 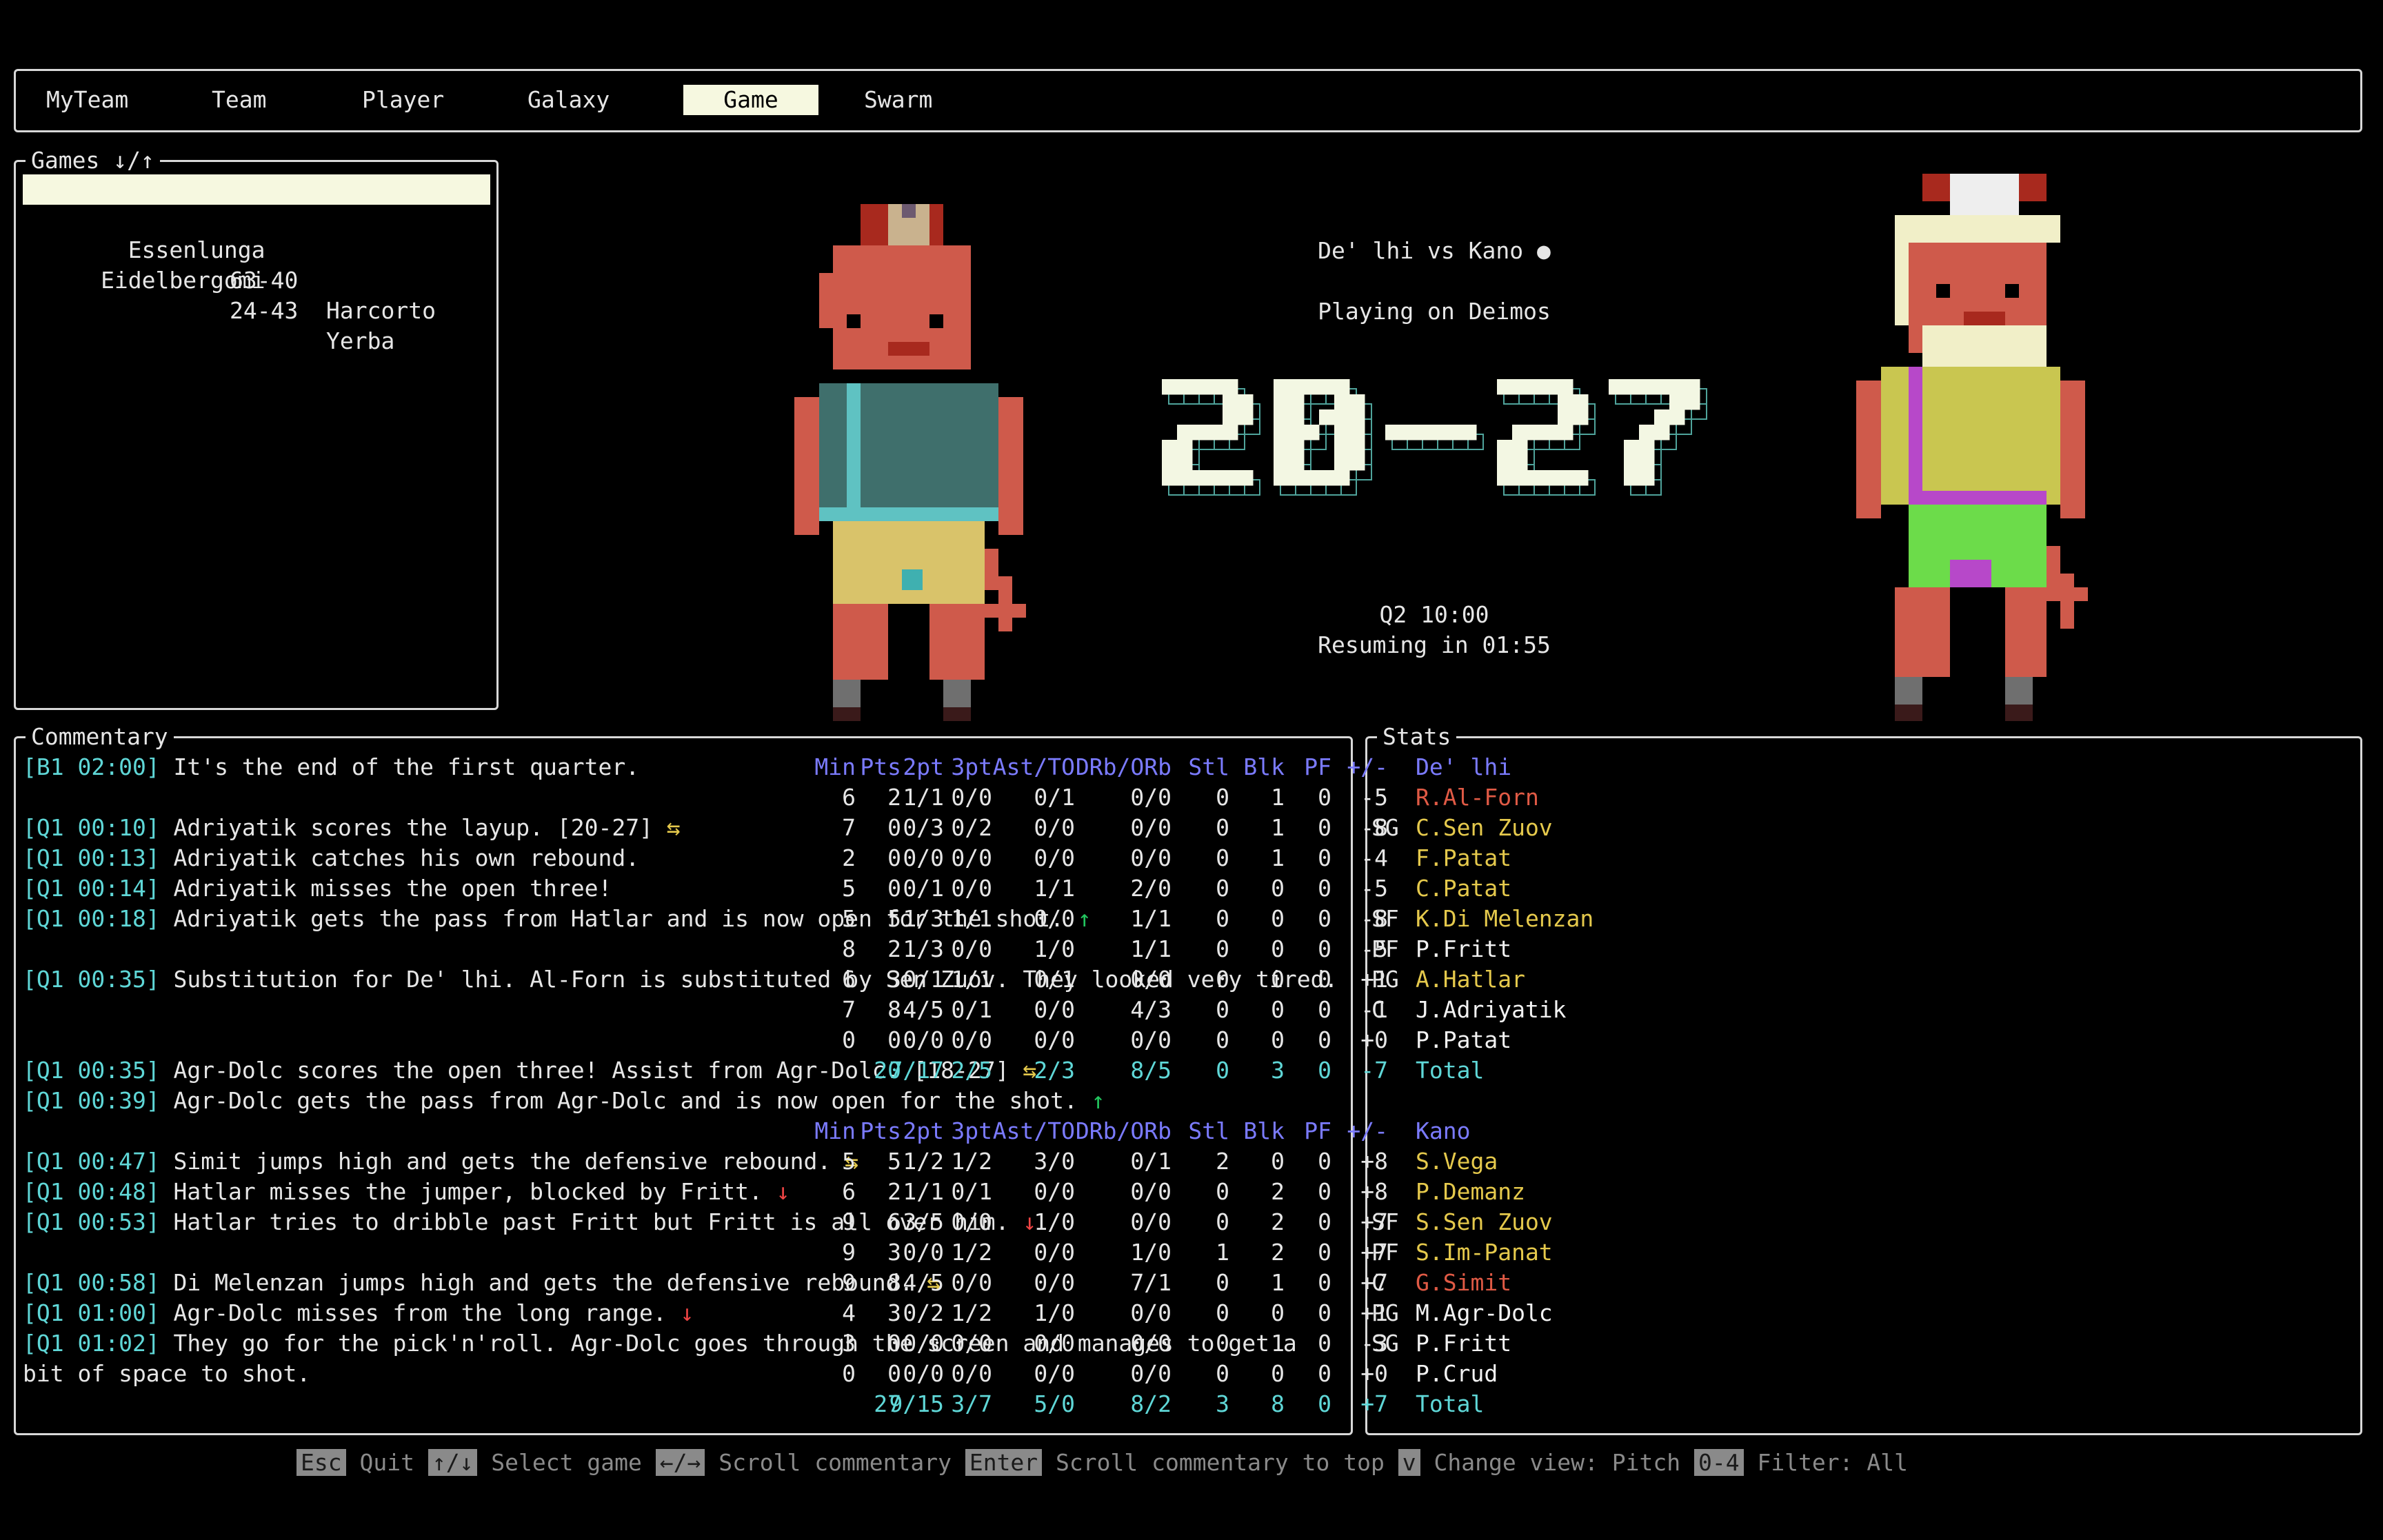 What do you see at coordinates (750, 100) in the screenshot?
I see `tab-game: Game` at bounding box center [750, 100].